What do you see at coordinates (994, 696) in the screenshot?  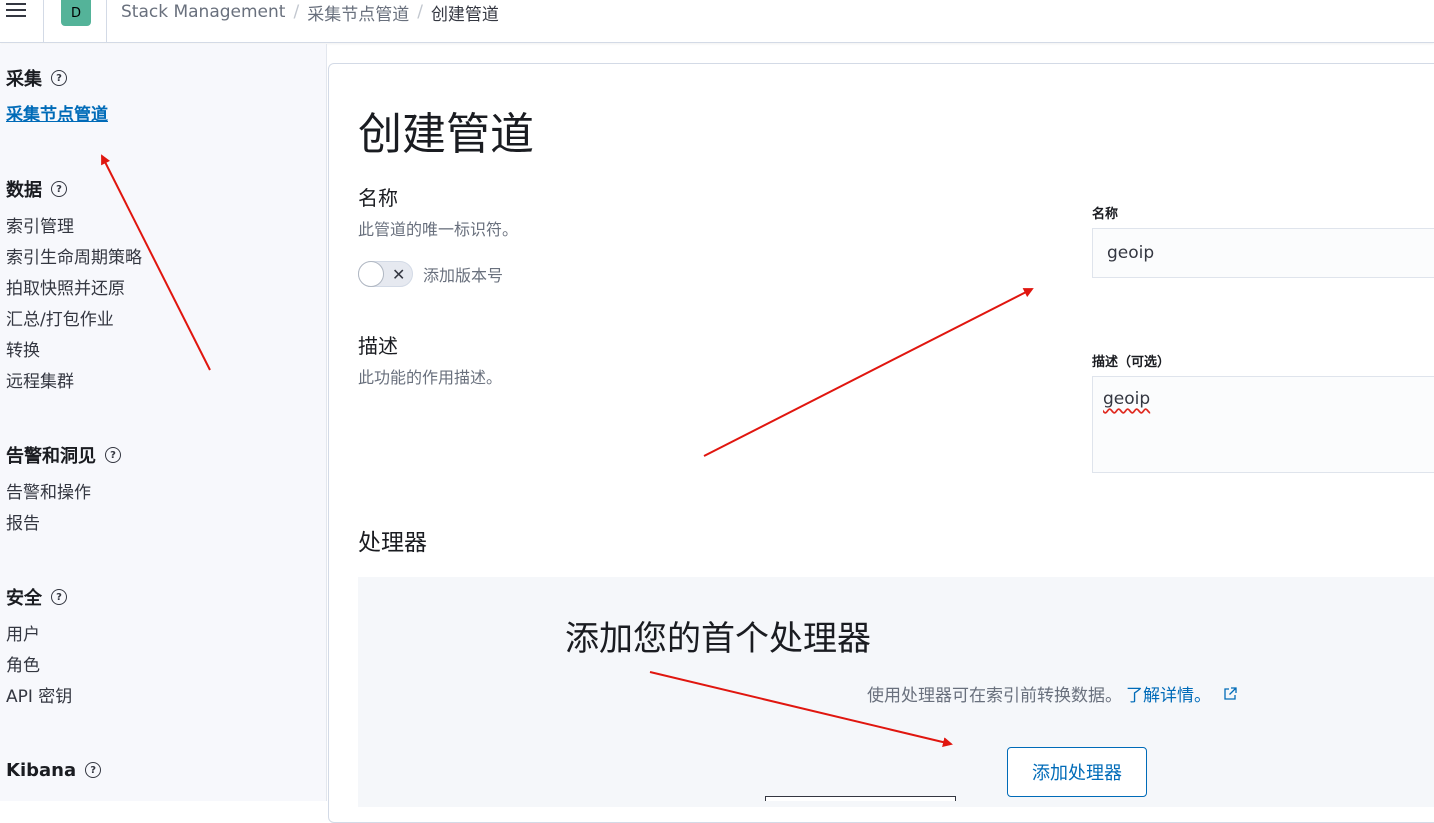 I see `empty-prompt-text: 使用处理器可在索引前转换数据。` at bounding box center [994, 696].